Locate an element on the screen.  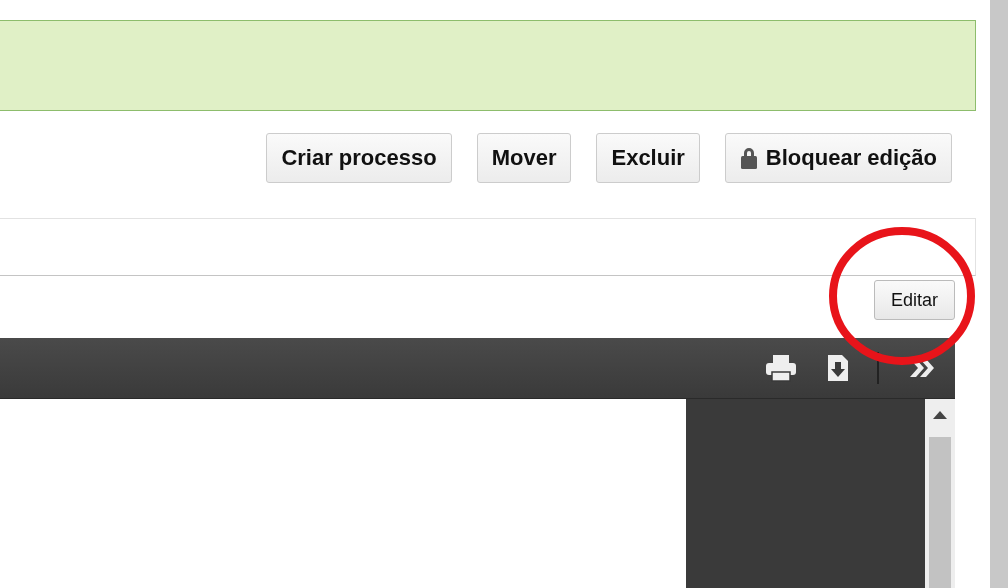
action-button: Bloquear edição is located at coordinates (838, 158).